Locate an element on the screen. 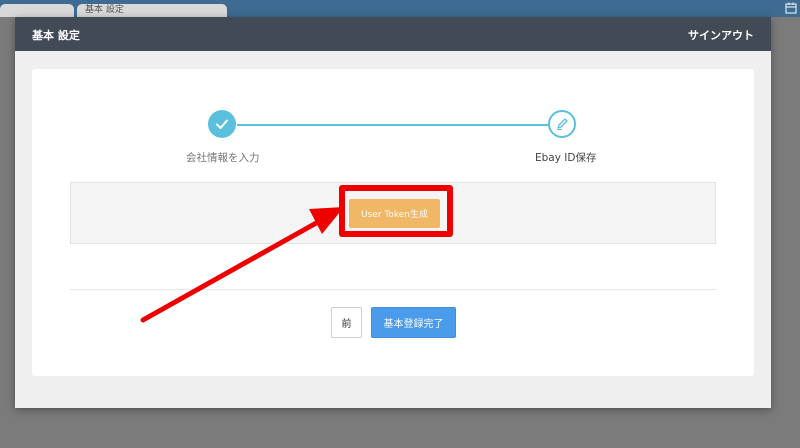 Image resolution: width=800 pixels, height=448 pixels. signout-link: サインアウト is located at coordinates (721, 35).